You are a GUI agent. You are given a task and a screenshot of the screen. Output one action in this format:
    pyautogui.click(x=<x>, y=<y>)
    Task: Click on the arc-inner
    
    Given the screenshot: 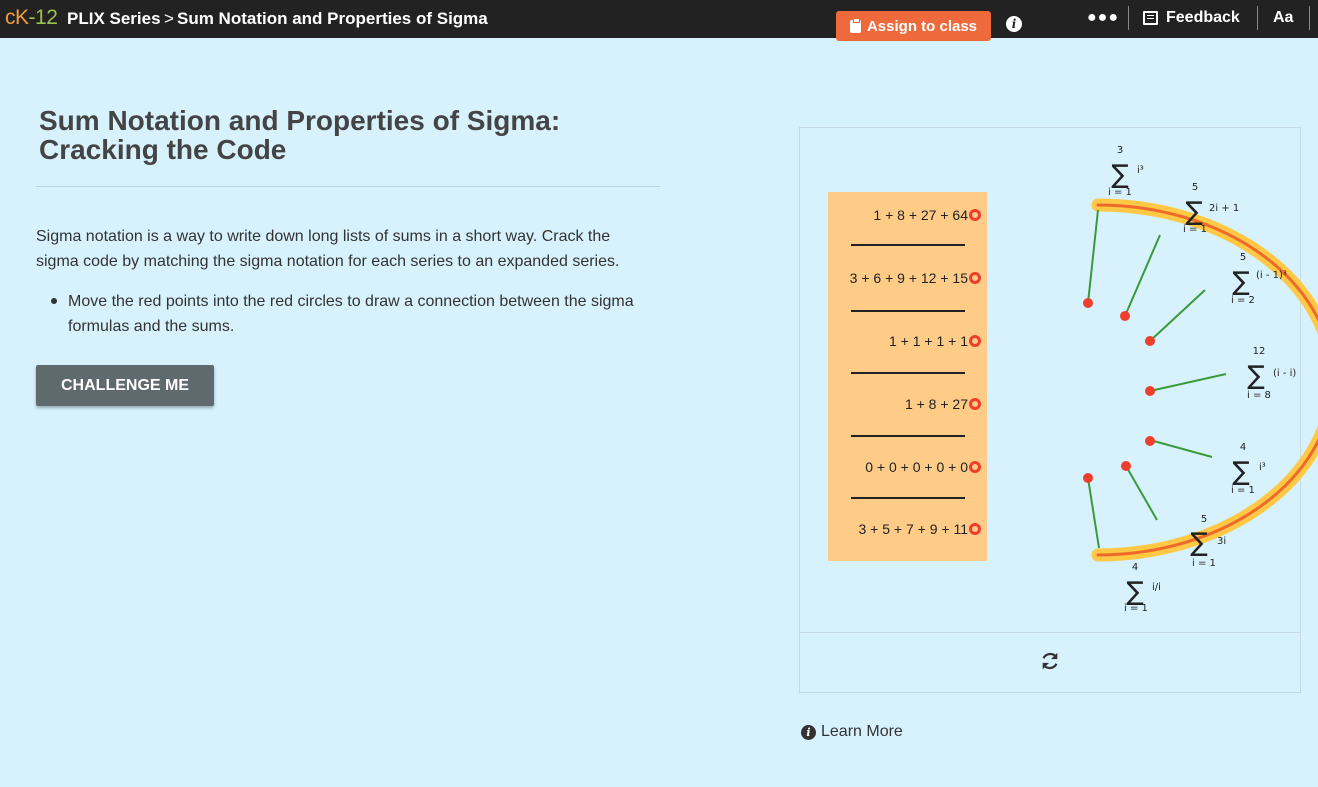 What is the action you would take?
    pyautogui.click(x=1207, y=380)
    